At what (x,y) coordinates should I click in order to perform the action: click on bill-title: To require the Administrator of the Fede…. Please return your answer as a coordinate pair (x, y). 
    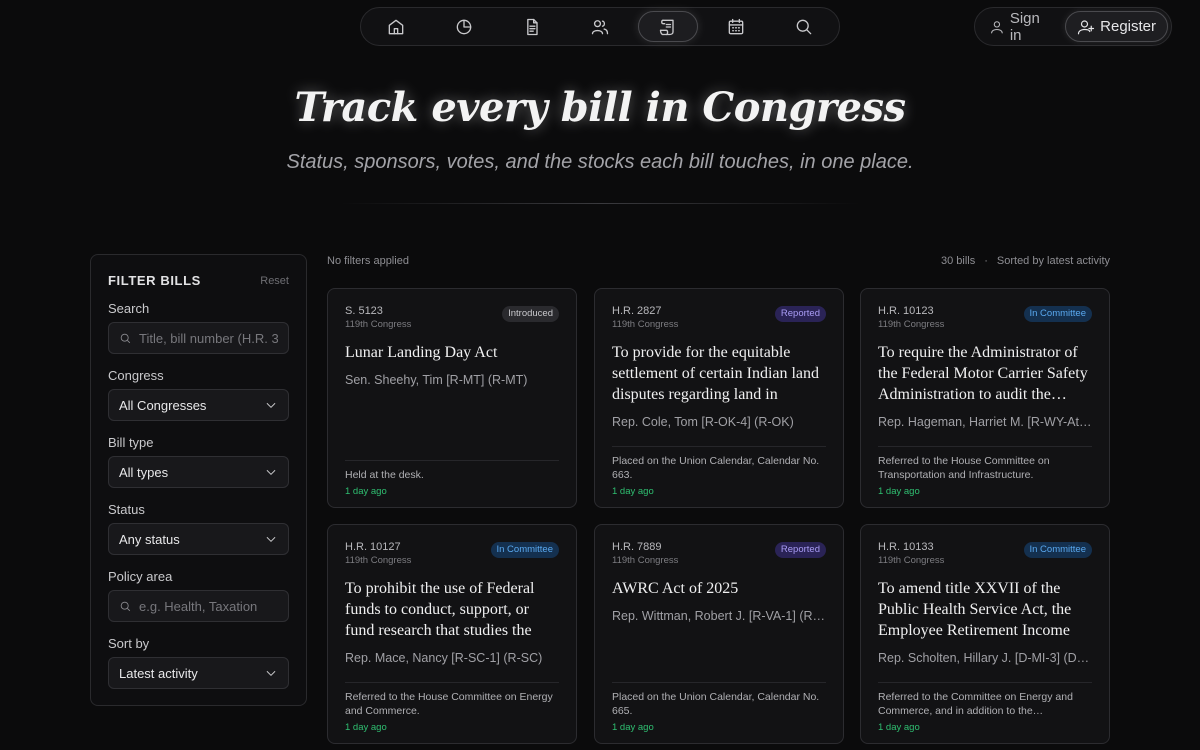
    Looking at the image, I should click on (983, 373).